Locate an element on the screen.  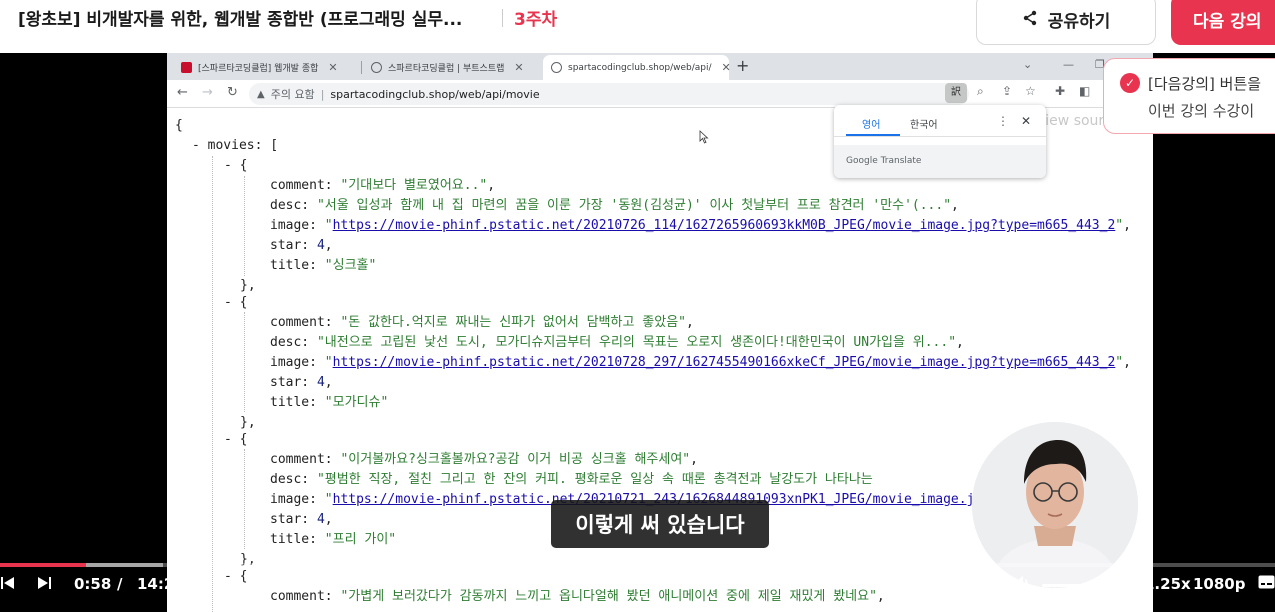
toast-line-1: [다음강의] 버튼을 is located at coordinates (1205, 84).